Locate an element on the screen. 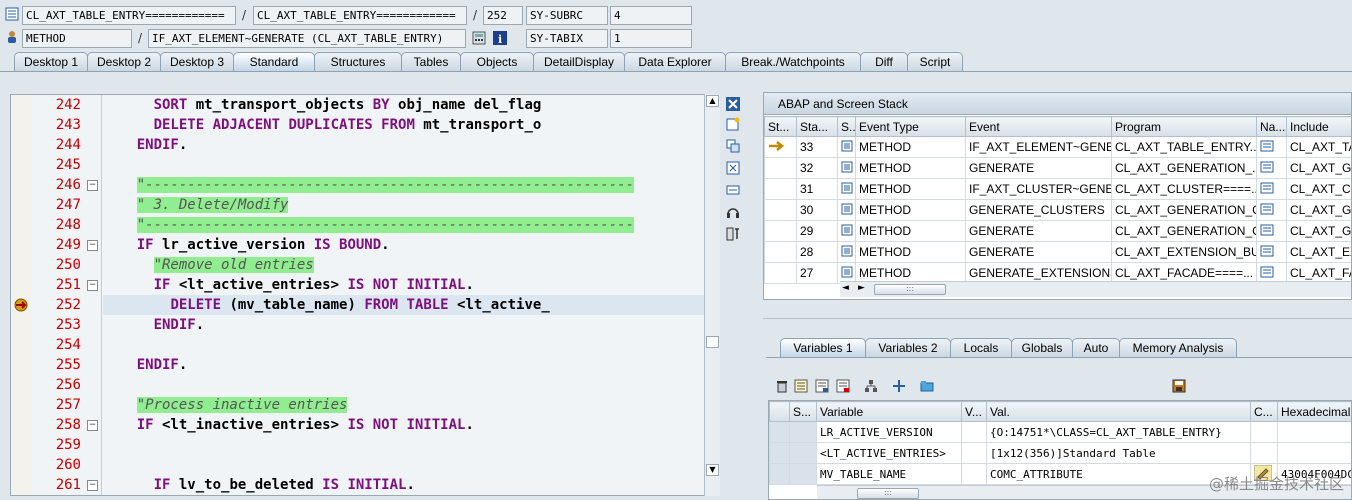  tab-detaildisplay: DetailDisplay is located at coordinates (579, 62).